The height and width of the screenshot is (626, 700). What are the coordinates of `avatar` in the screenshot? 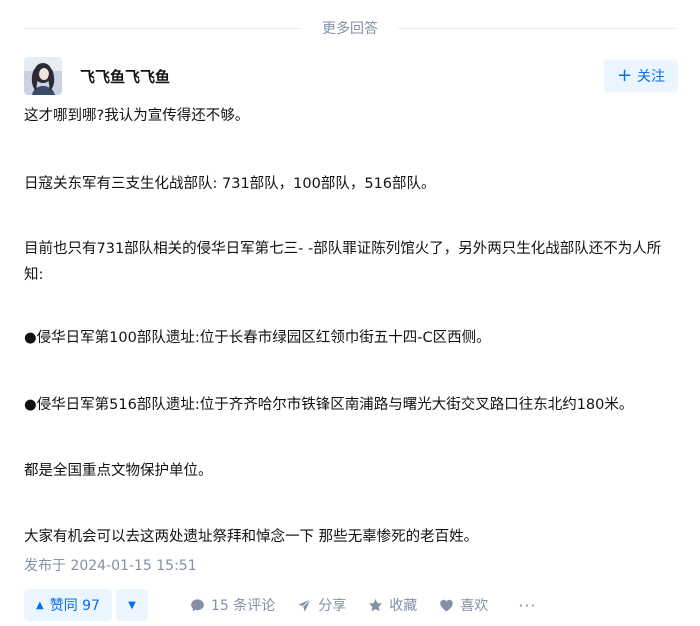 It's located at (43, 76).